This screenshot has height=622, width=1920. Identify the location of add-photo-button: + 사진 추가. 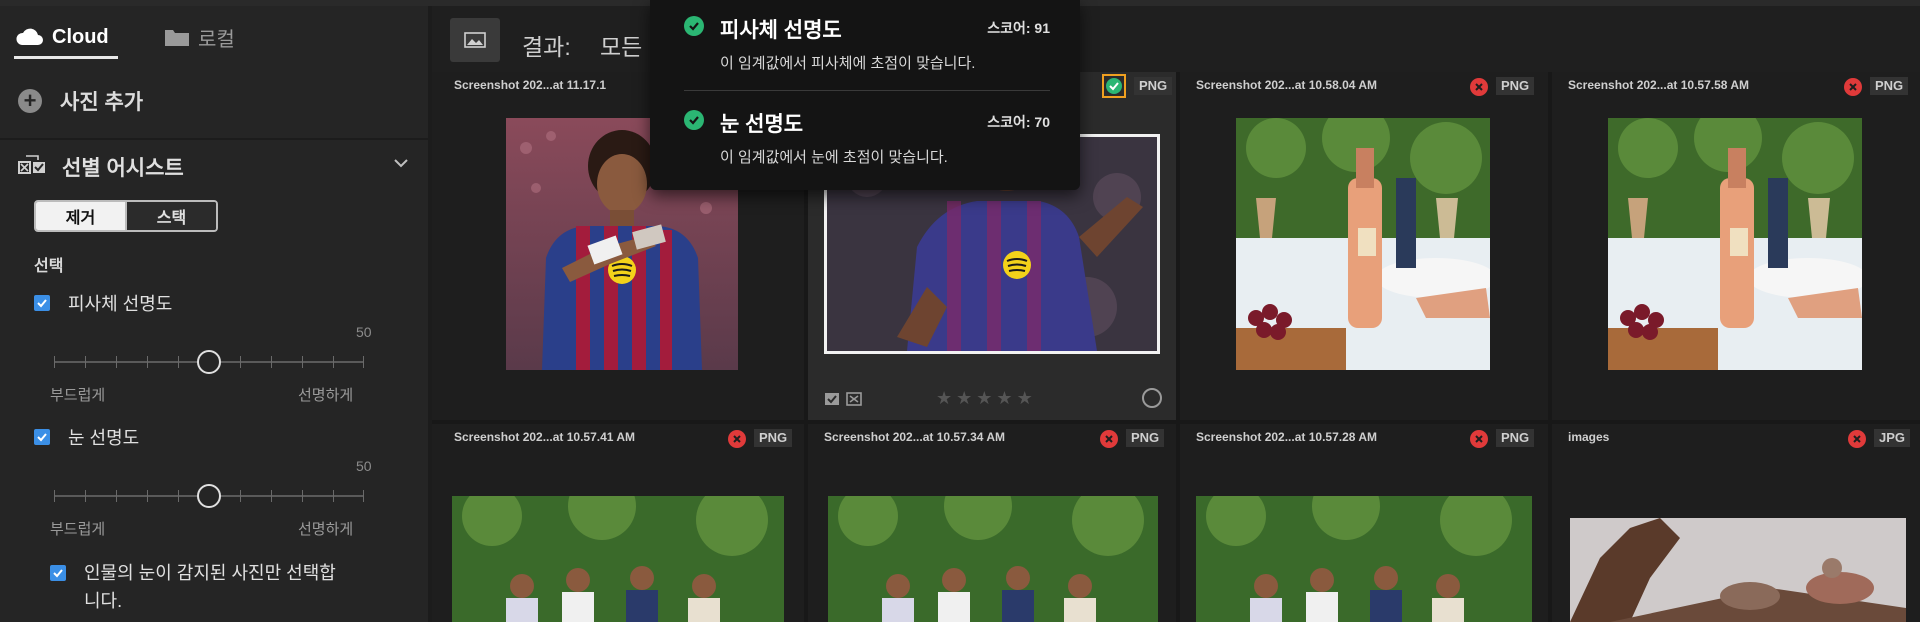
(80, 101).